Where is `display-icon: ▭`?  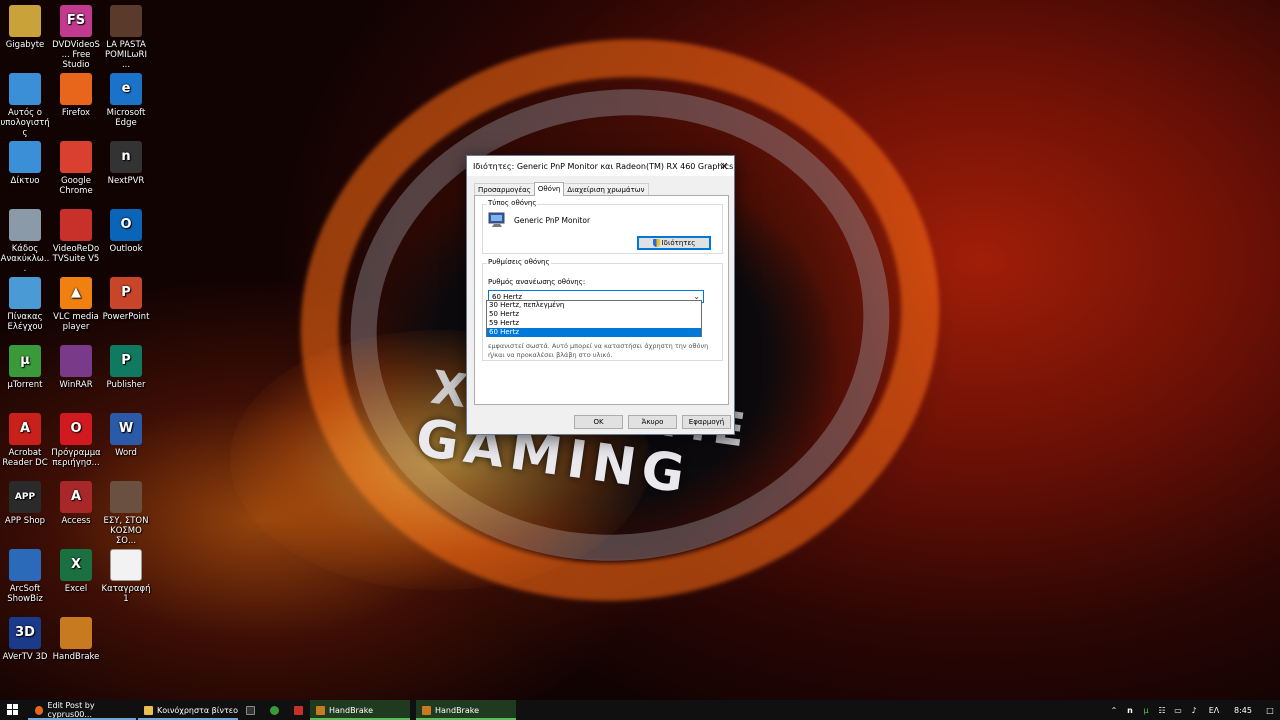
display-icon: ▭ is located at coordinates (1178, 710).